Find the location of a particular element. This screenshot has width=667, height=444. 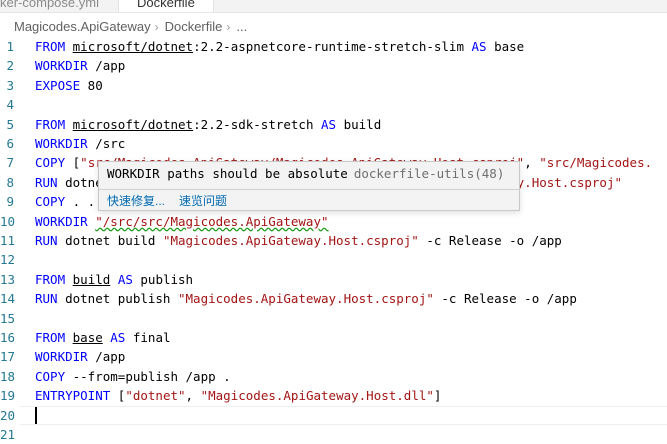

code-line: 12 is located at coordinates (333, 259).